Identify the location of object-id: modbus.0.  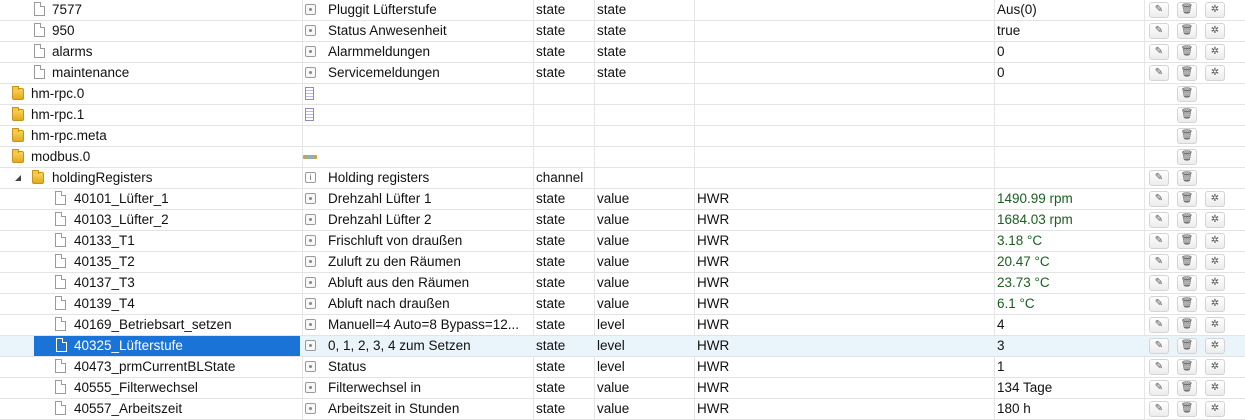
(61, 156).